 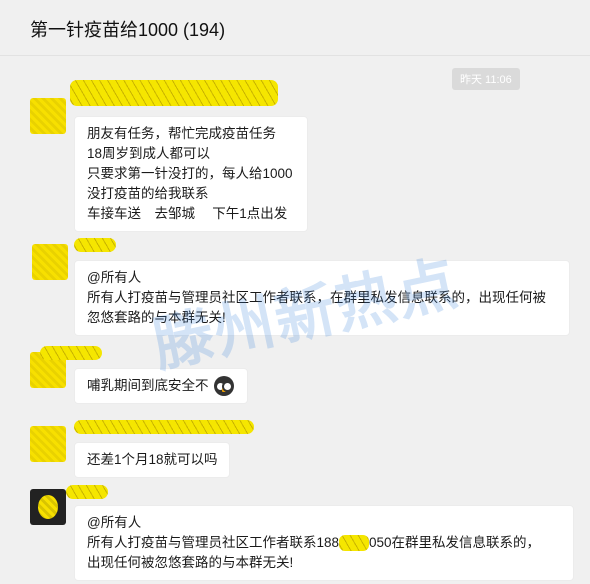 What do you see at coordinates (148, 193) in the screenshot?
I see `message-line: 没打疫苗的给我联系` at bounding box center [148, 193].